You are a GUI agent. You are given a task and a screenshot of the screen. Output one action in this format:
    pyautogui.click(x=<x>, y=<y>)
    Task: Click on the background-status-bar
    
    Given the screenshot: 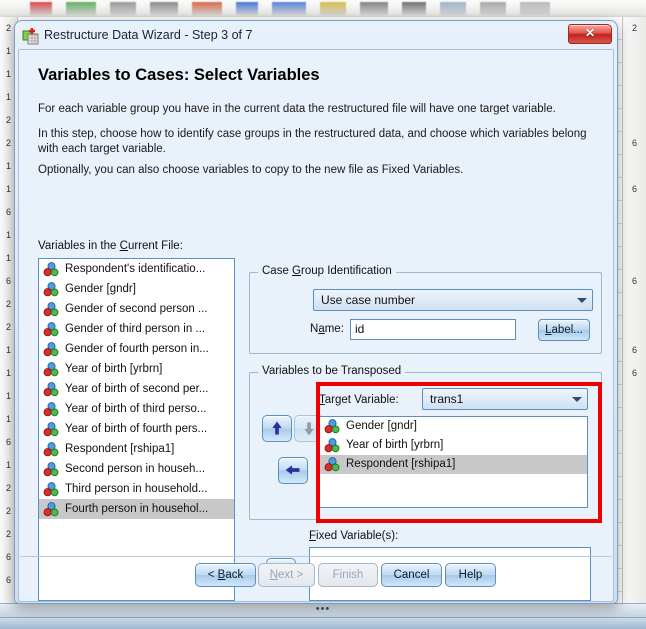 What is the action you would take?
    pyautogui.click(x=323, y=623)
    